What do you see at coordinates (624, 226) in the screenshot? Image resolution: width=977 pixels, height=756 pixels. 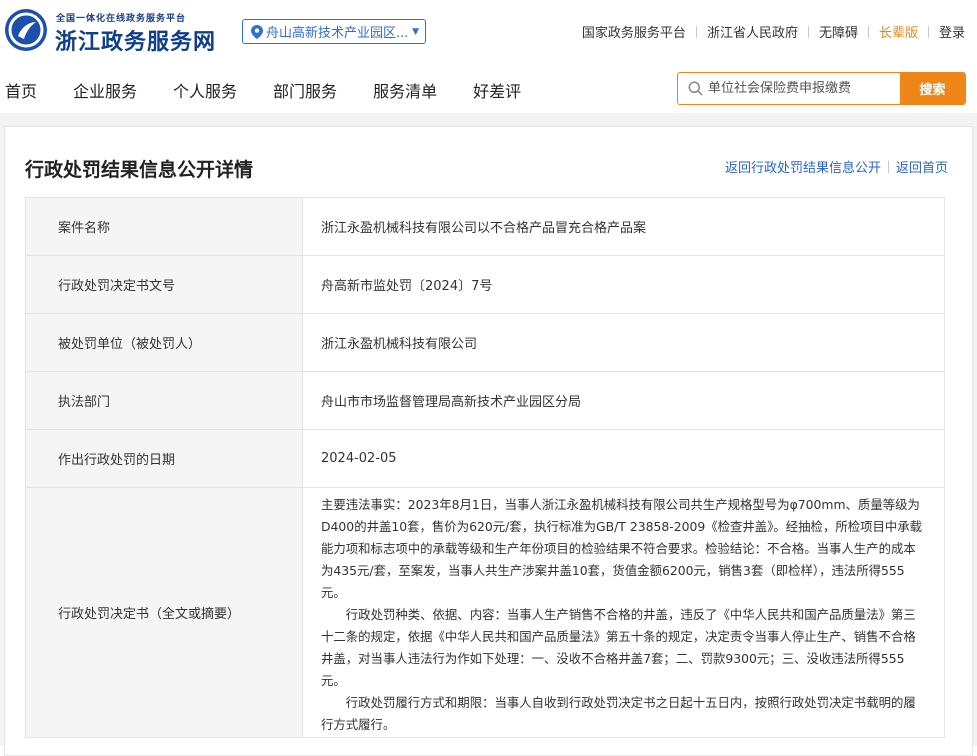 I see `field-value: 浙江永盈机械科技有限公司以不合格产品冒充合格产品案` at bounding box center [624, 226].